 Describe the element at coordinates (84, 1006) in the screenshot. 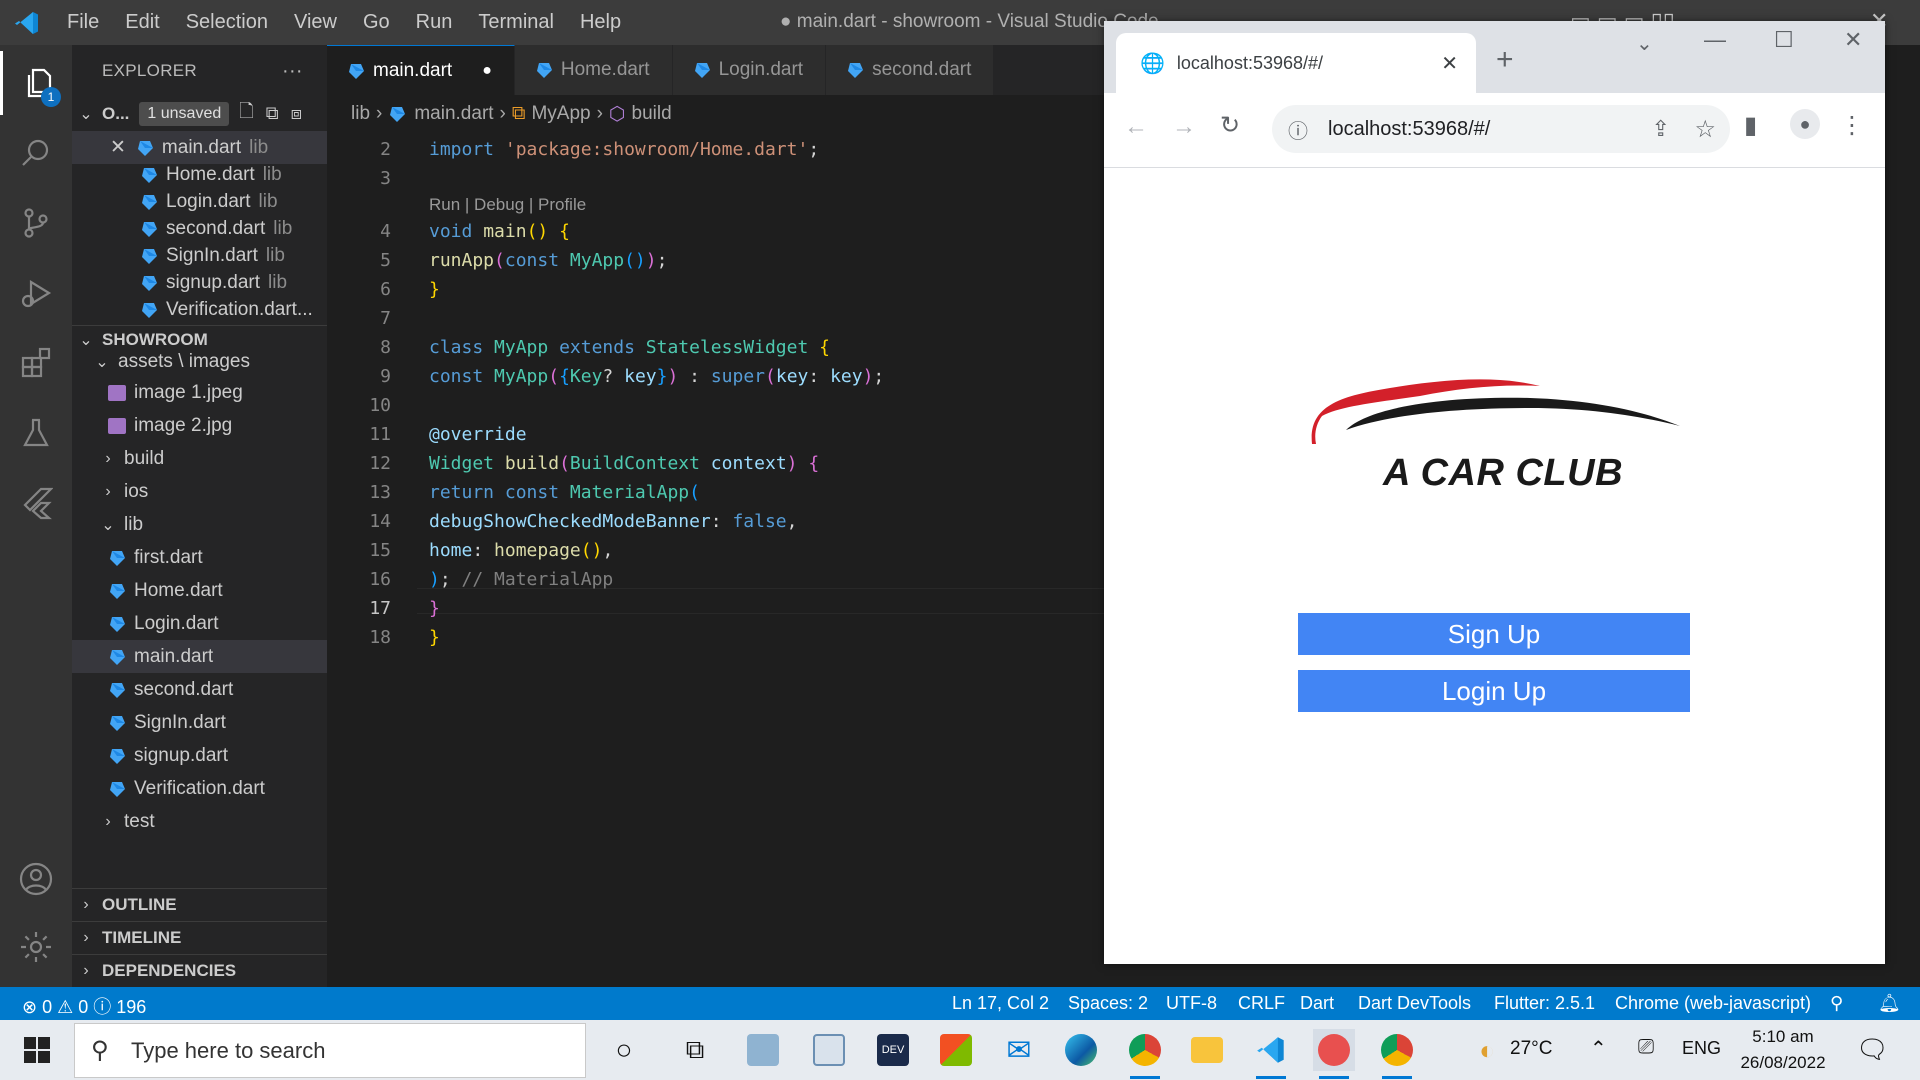

I see `problems-indicator: ⊗ 0 ⚠ 0 ⓘ 196` at that location.